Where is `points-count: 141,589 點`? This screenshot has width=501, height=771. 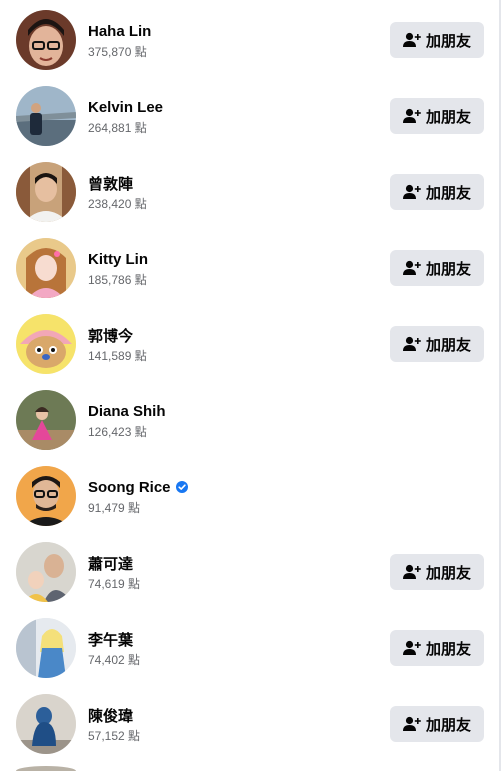
points-count: 141,589 點 is located at coordinates (117, 356).